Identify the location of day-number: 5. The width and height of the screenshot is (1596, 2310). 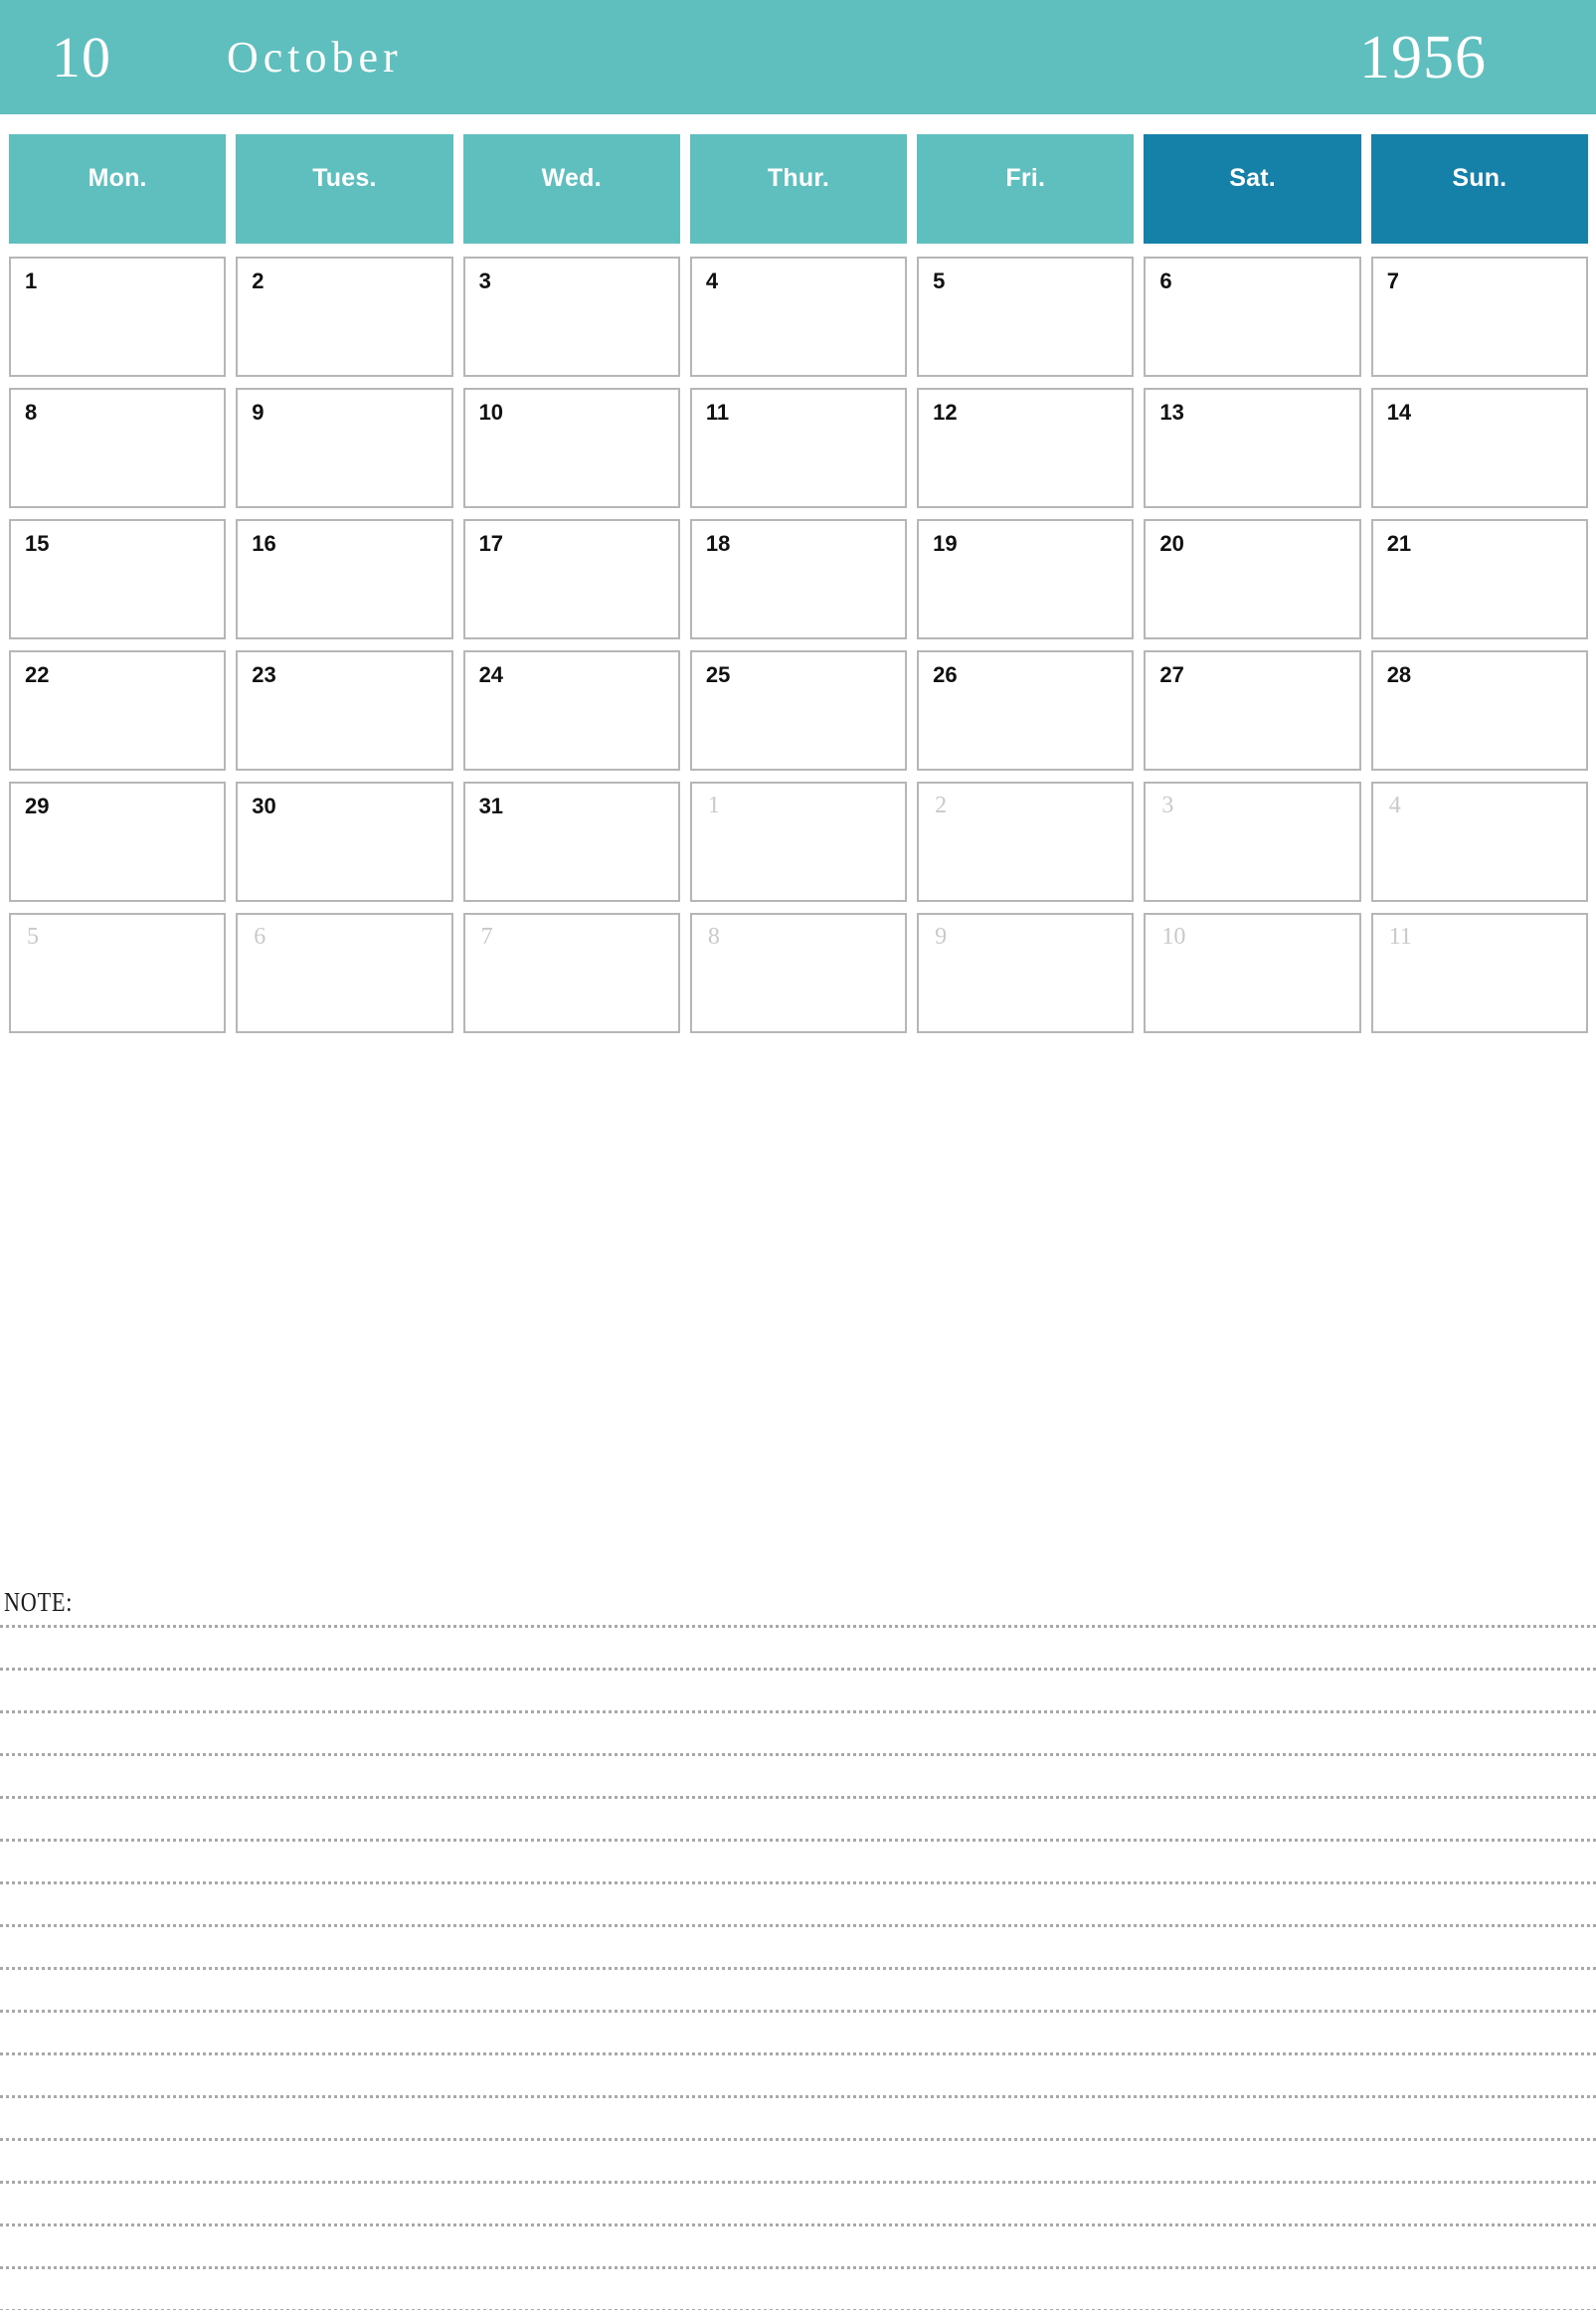
(940, 280).